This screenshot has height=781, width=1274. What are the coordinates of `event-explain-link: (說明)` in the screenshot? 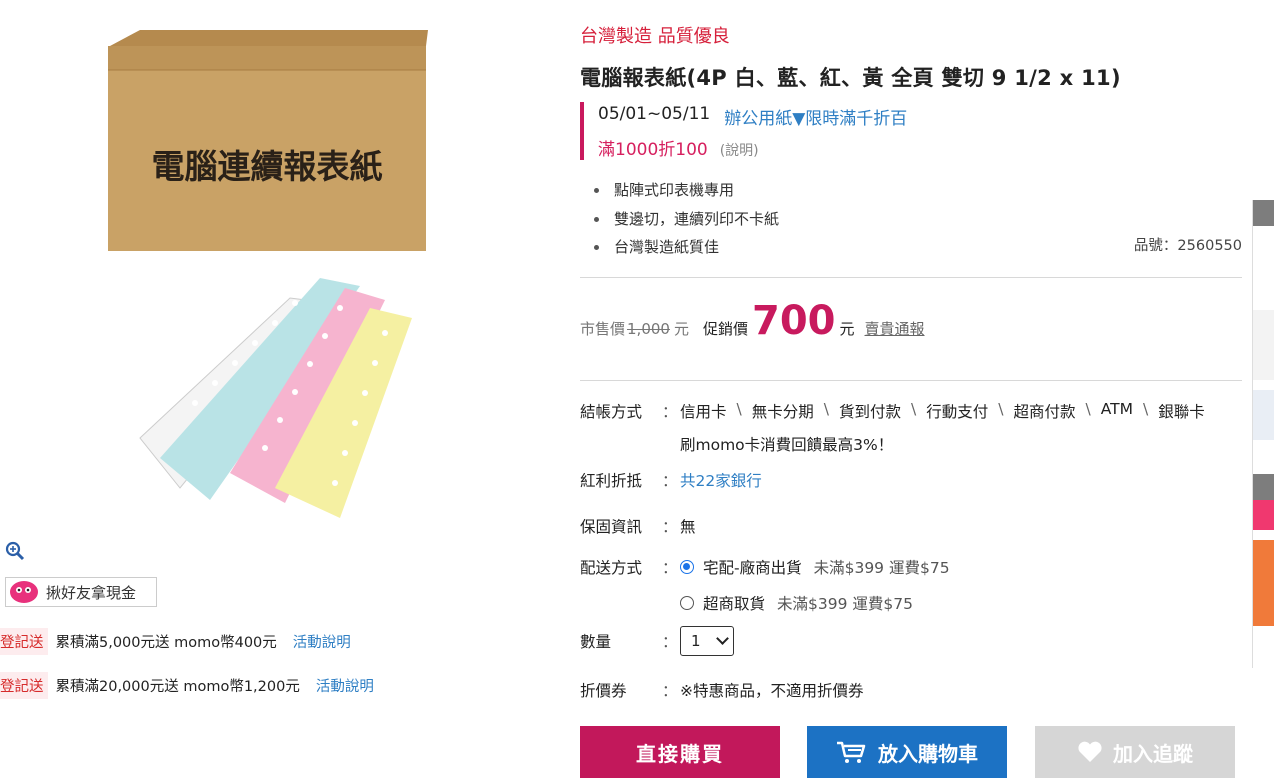 It's located at (739, 150).